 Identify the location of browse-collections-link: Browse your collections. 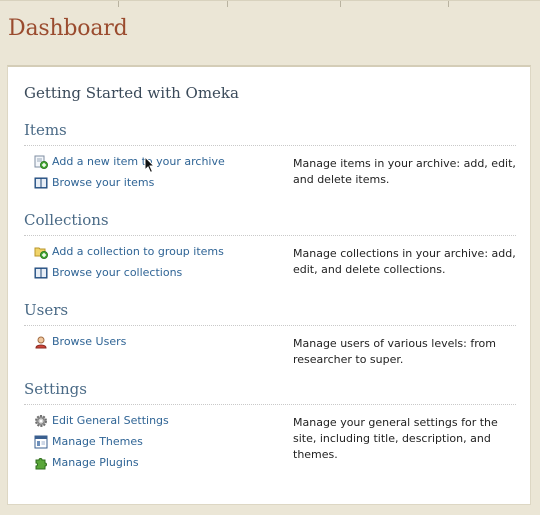
(159, 272).